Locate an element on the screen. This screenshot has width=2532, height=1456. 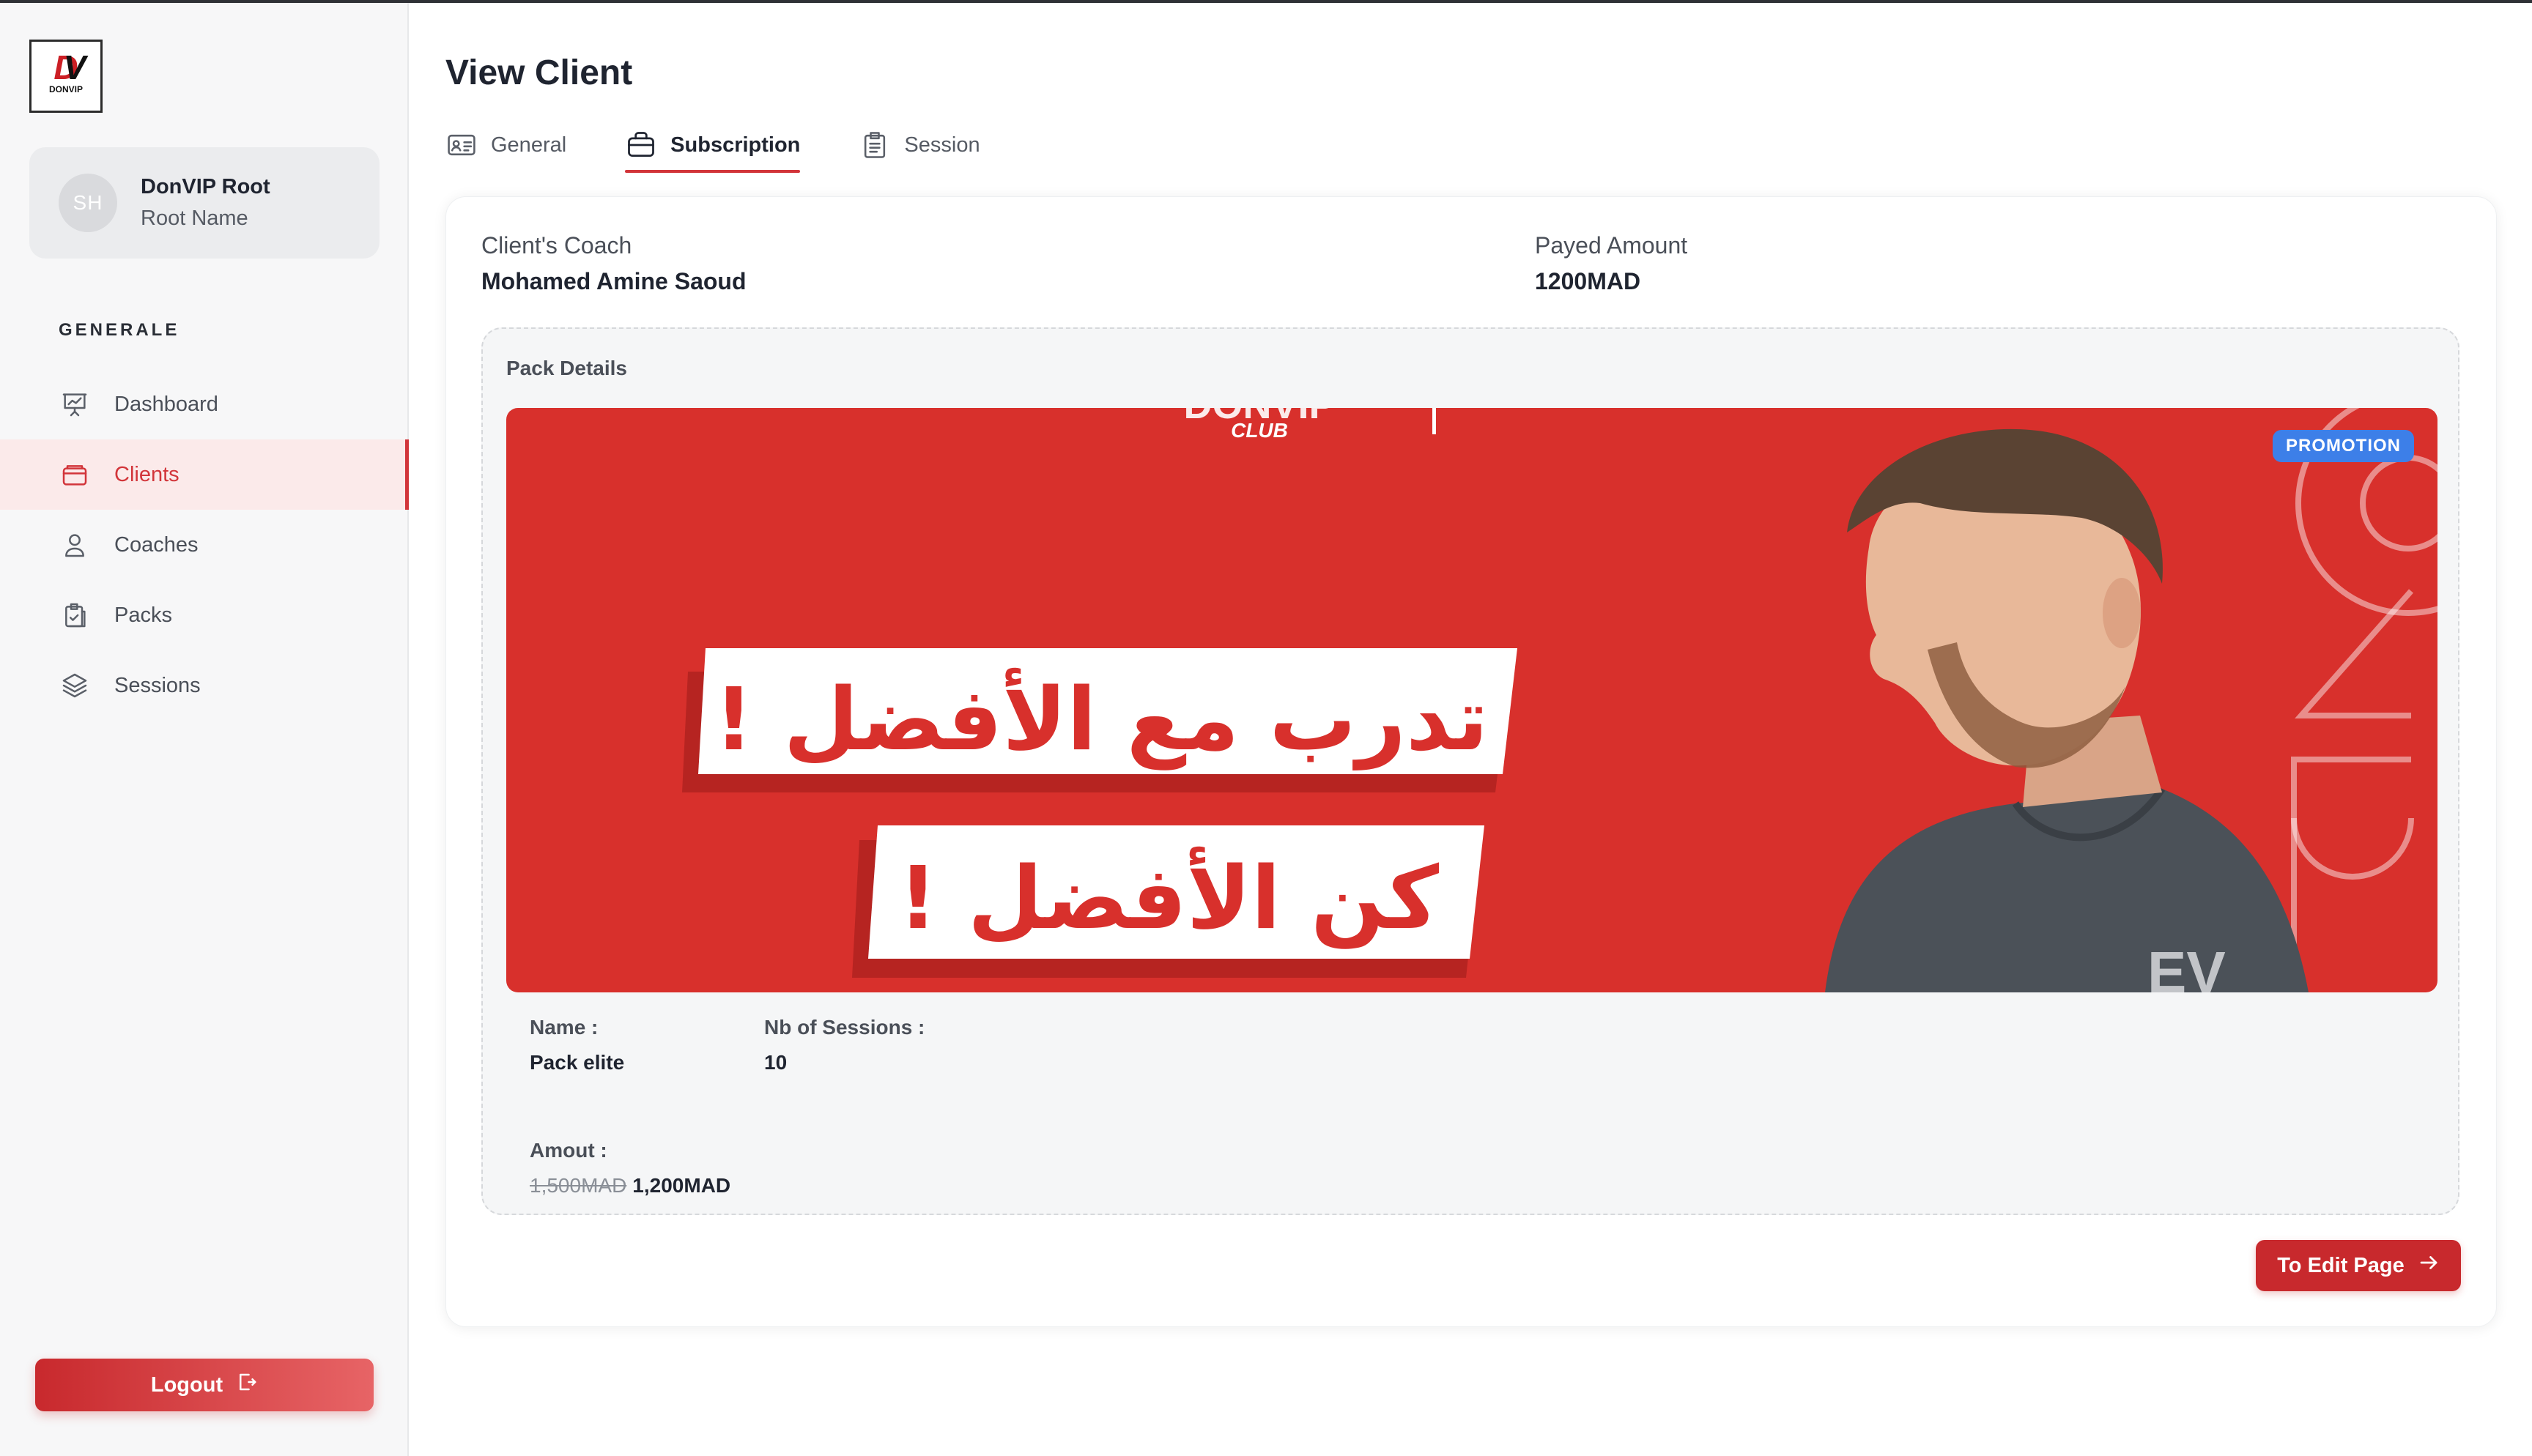
user-card: SH DonVIP Root Root Name is located at coordinates (204, 203).